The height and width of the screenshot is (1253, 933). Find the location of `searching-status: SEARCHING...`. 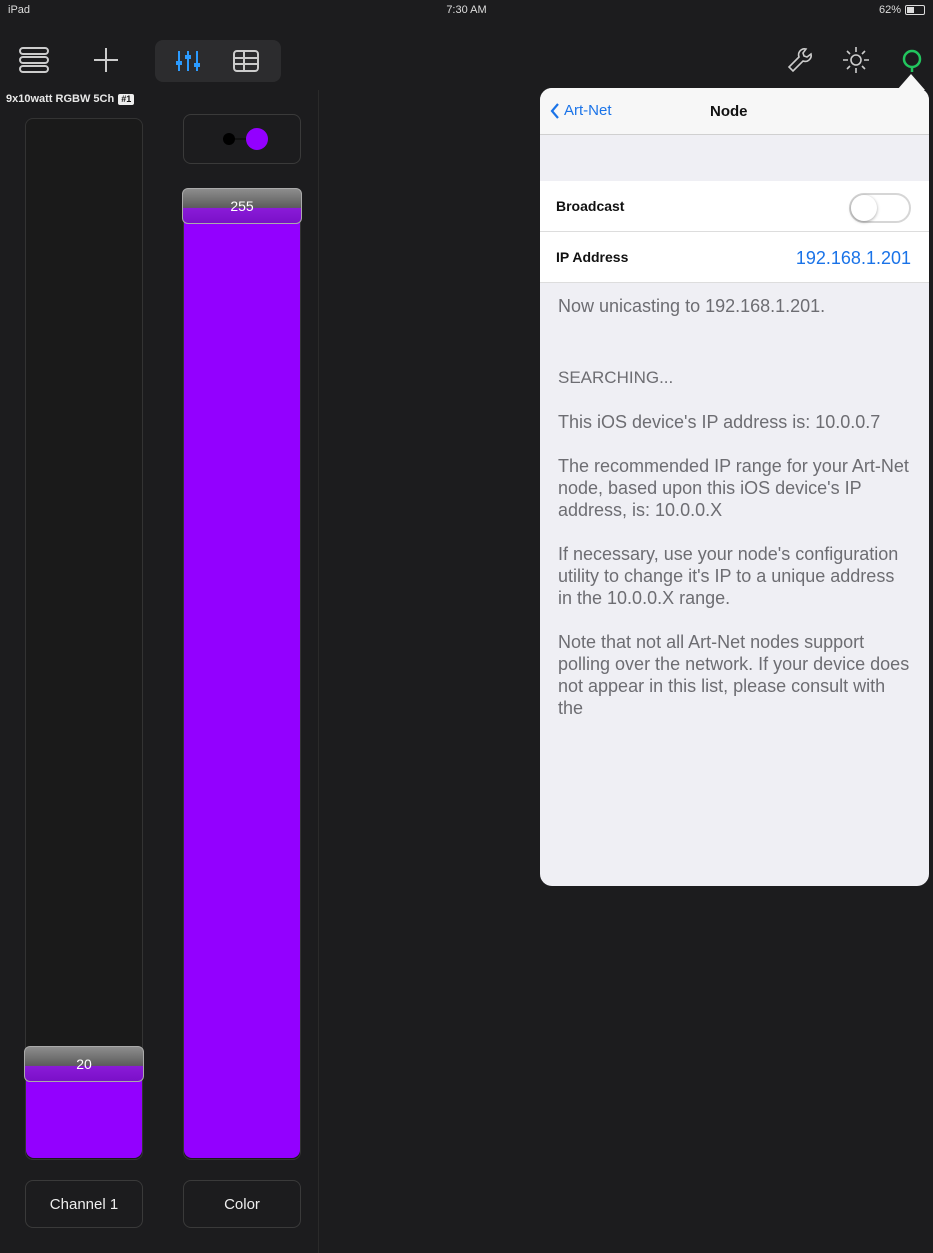

searching-status: SEARCHING... is located at coordinates (616, 377).